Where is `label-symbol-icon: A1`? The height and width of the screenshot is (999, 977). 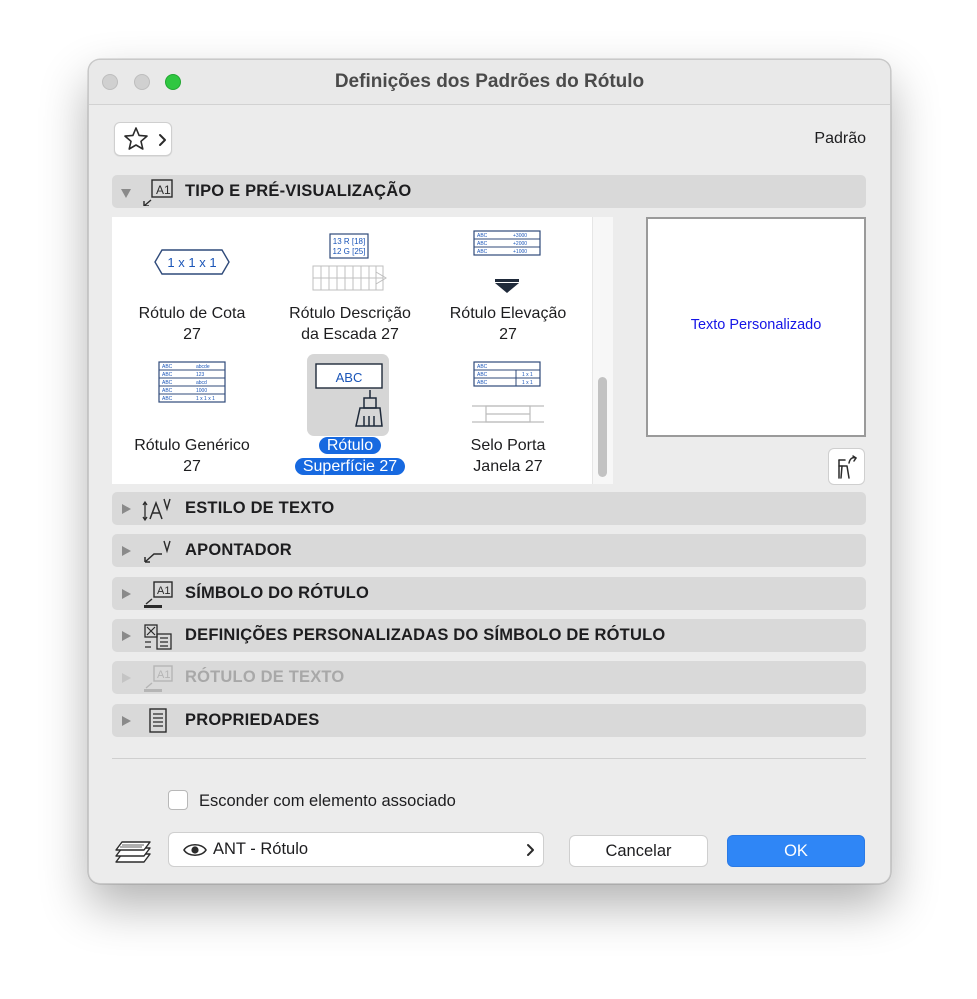 label-symbol-icon: A1 is located at coordinates (158, 594).